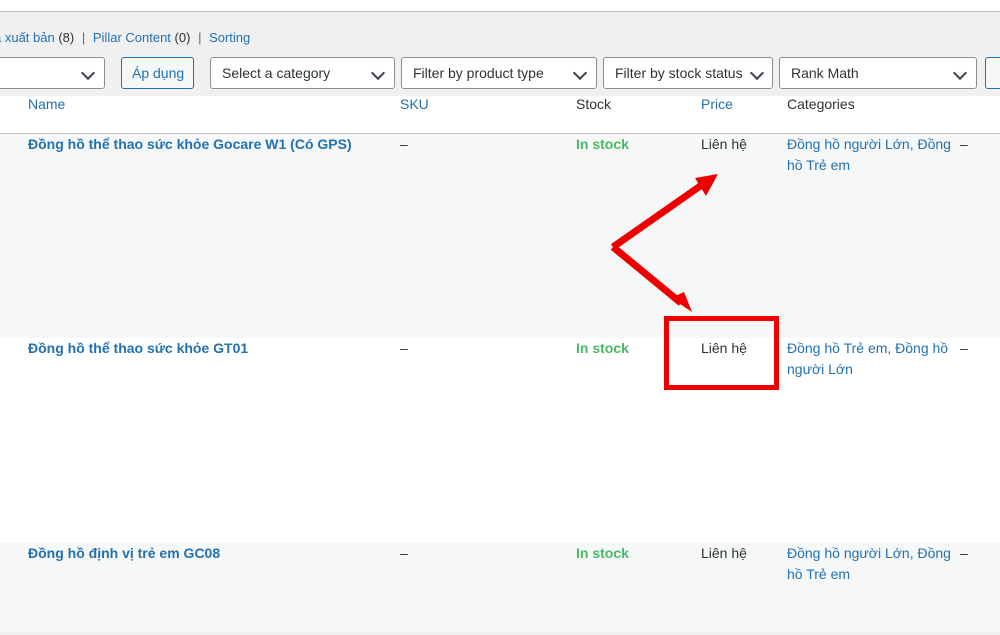 The width and height of the screenshot is (1000, 635). Describe the element at coordinates (200, 440) in the screenshot. I see `cell-name: Đồng hồ thể thao sức khỏe GT01` at that location.